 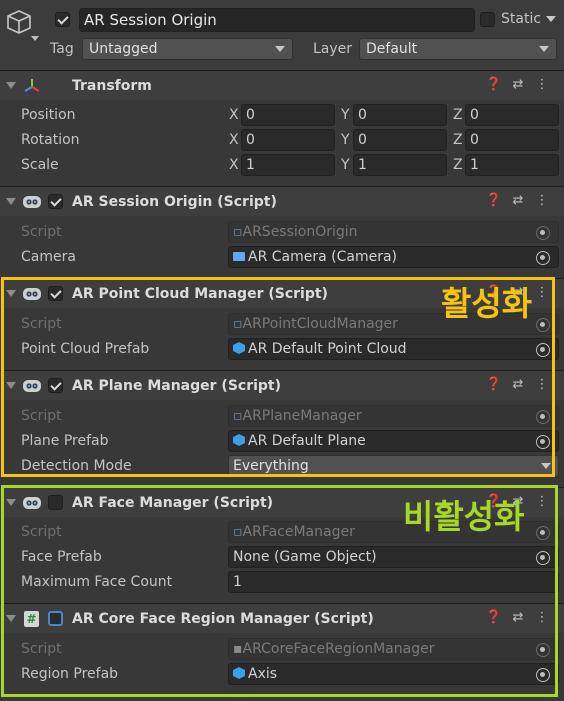 What do you see at coordinates (48, 115) in the screenshot?
I see `position-label: Position` at bounding box center [48, 115].